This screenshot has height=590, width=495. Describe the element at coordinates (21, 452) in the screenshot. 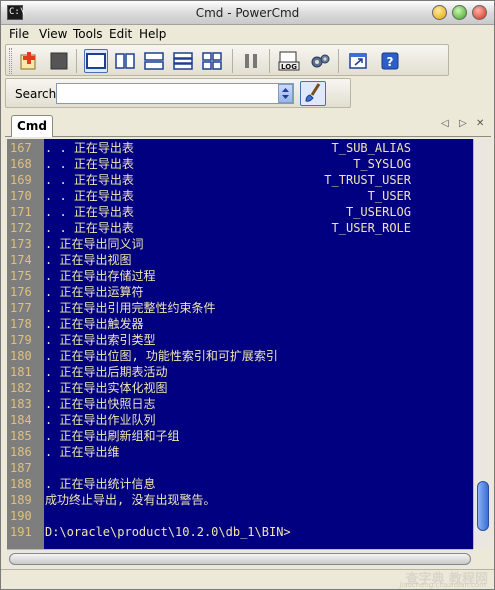

I see `line-number: 186` at that location.